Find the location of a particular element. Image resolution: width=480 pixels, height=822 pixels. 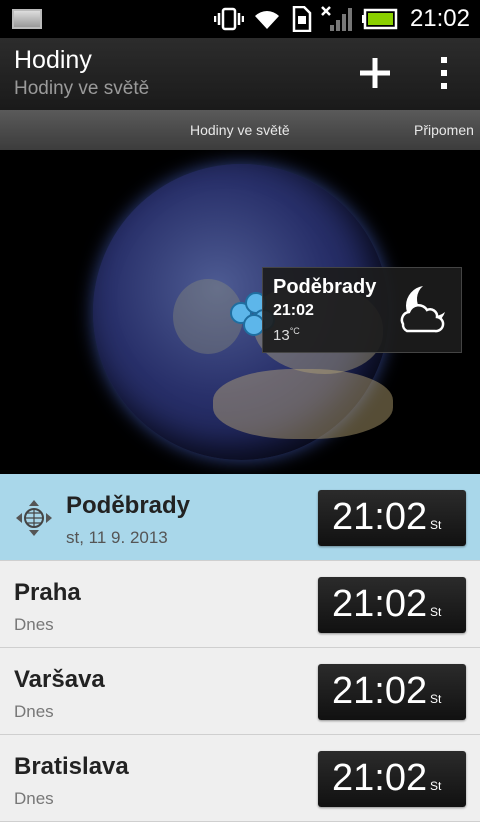

tab-world-clock: Hodiny ve světě is located at coordinates (240, 130).